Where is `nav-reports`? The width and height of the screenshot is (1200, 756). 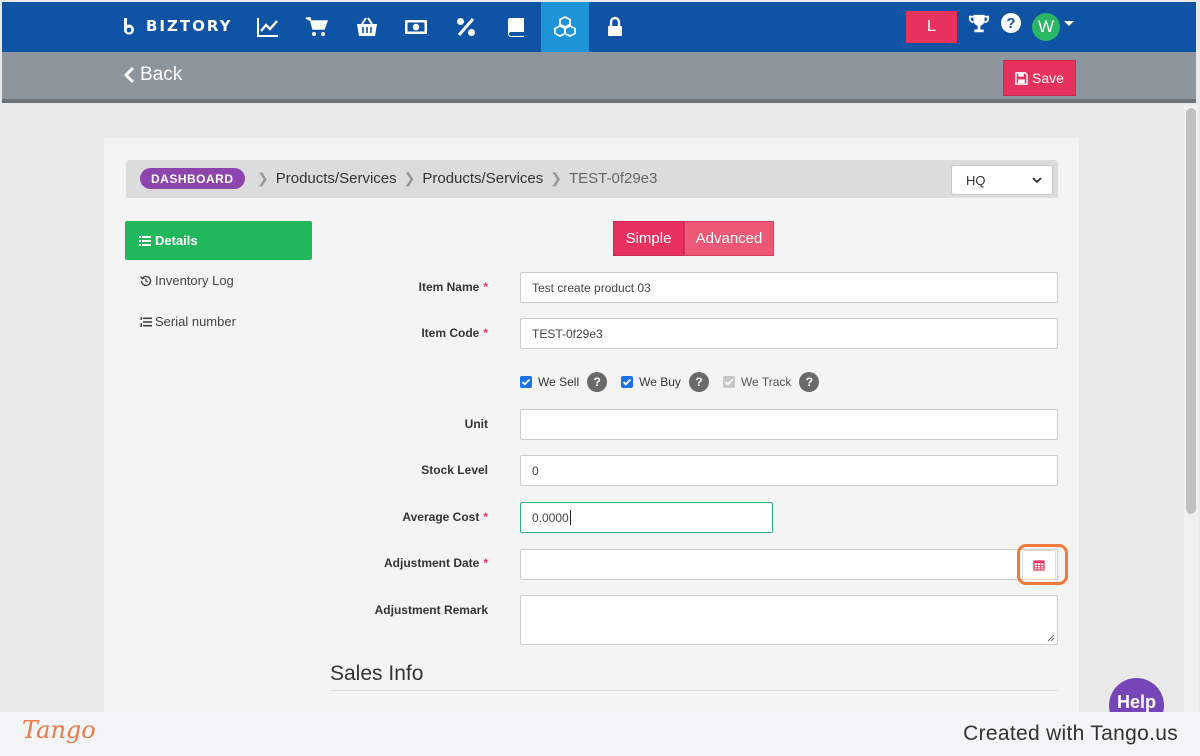
nav-reports is located at coordinates (268, 27).